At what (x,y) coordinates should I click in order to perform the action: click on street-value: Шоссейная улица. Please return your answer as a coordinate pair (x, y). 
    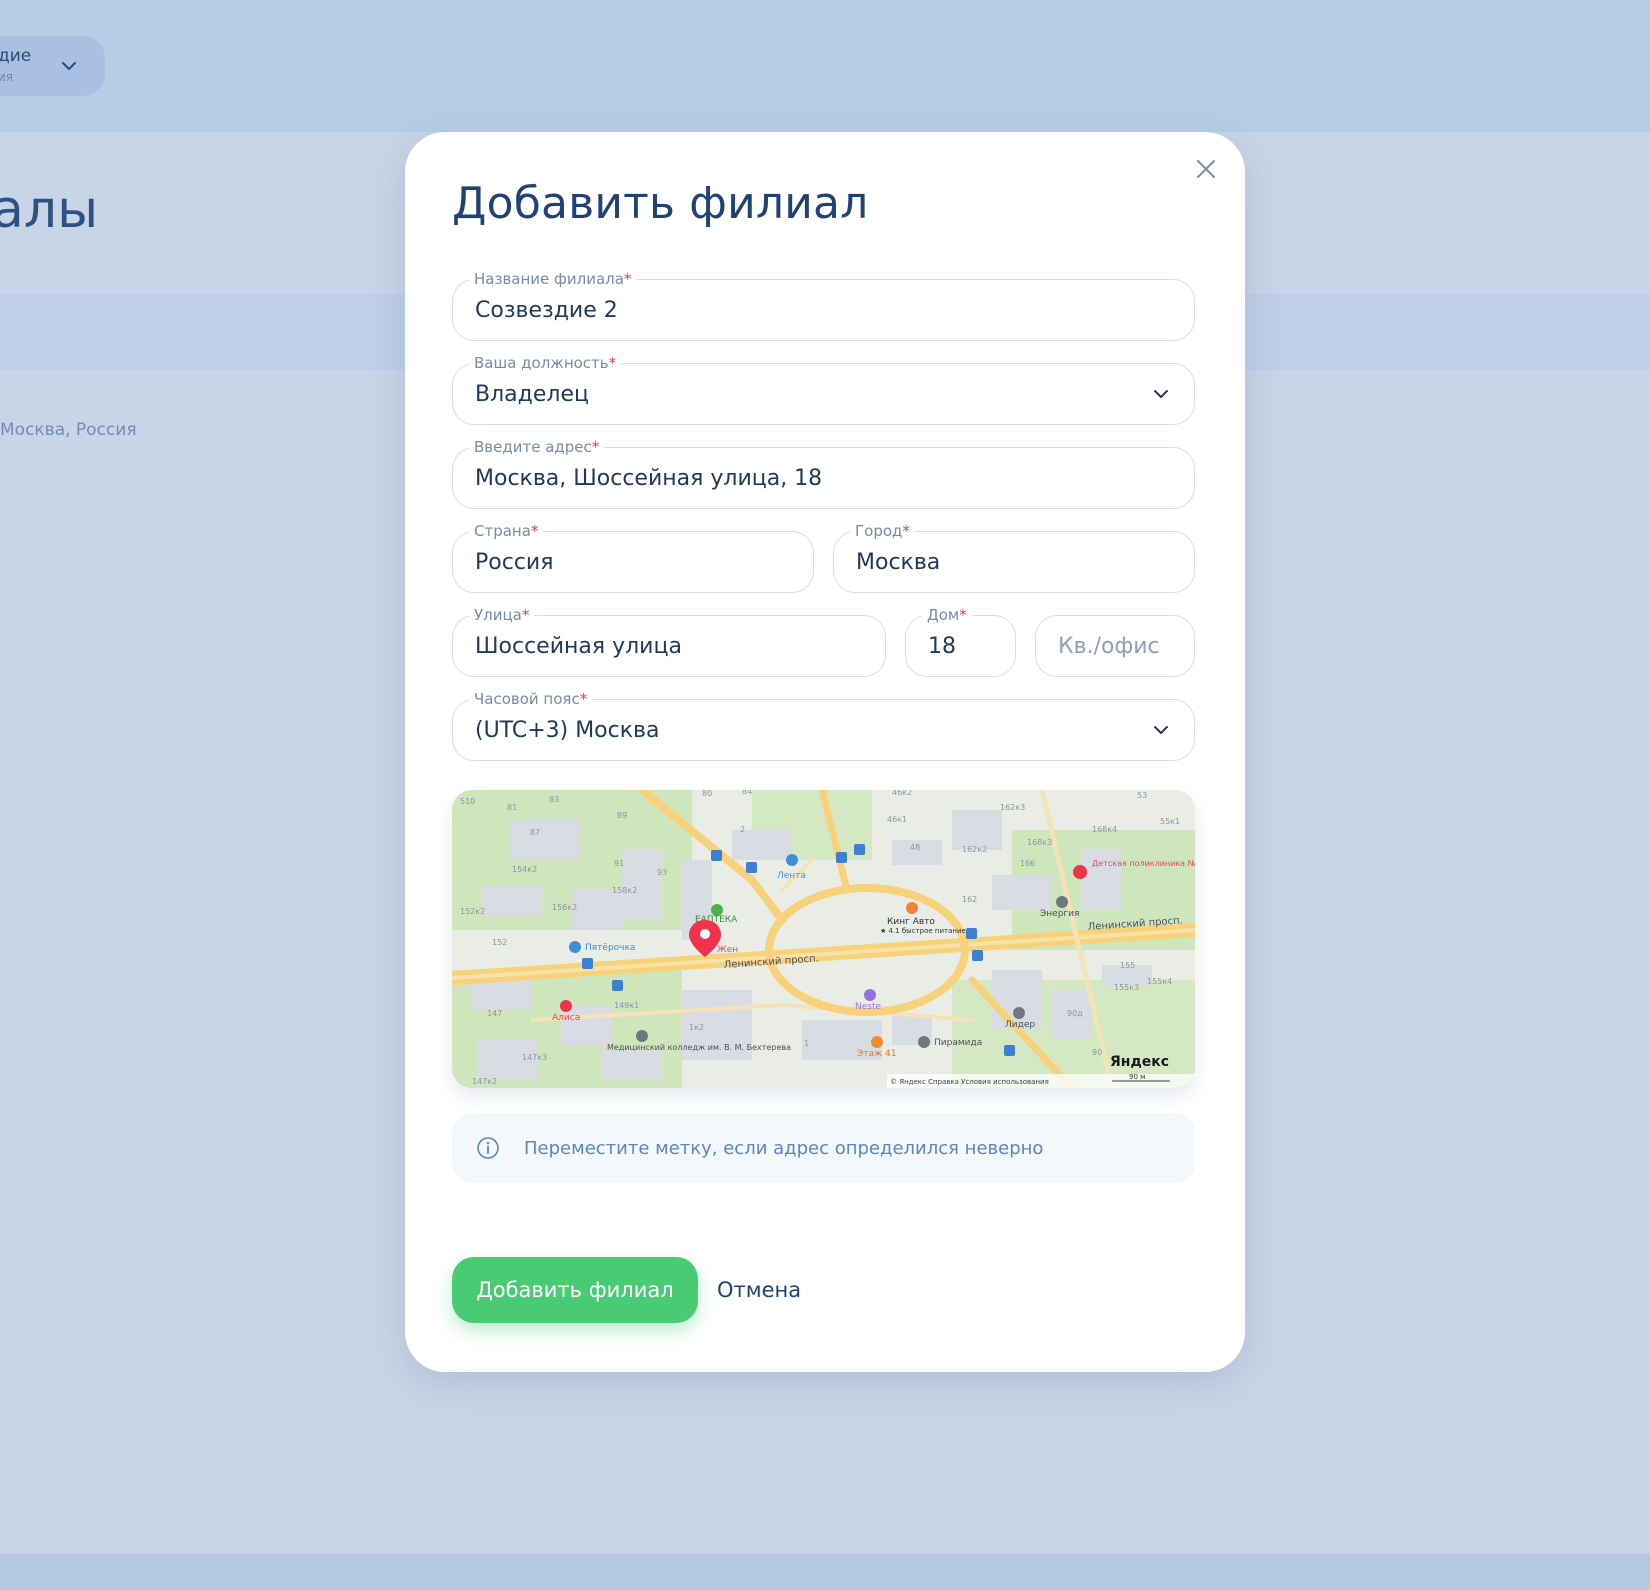
    Looking at the image, I should click on (578, 646).